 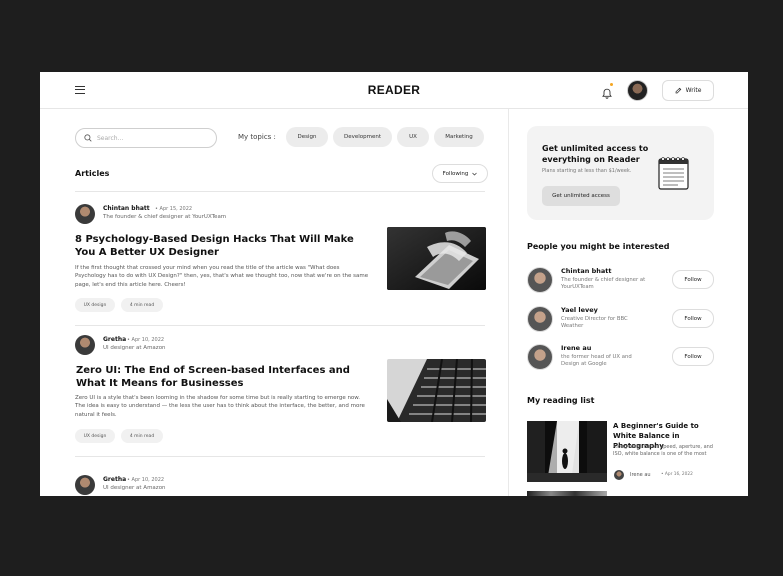 What do you see at coordinates (586, 271) in the screenshot?
I see `person-name: Chintan bhatt` at bounding box center [586, 271].